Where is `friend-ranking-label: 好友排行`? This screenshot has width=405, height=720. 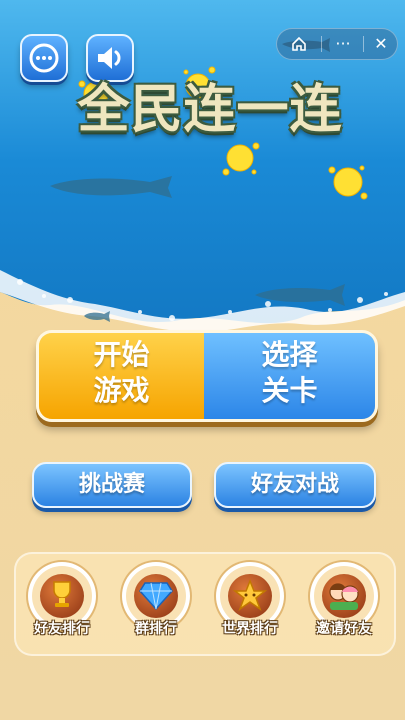
friend-ranking-label: 好友排行 is located at coordinates (62, 629).